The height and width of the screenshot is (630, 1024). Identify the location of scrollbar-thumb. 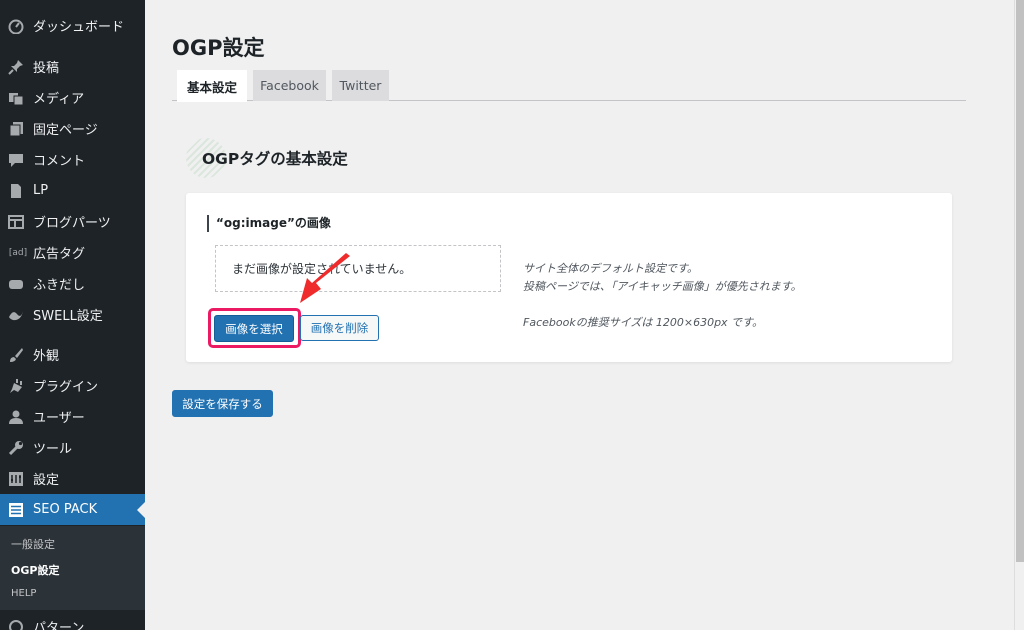
(1020, 281).